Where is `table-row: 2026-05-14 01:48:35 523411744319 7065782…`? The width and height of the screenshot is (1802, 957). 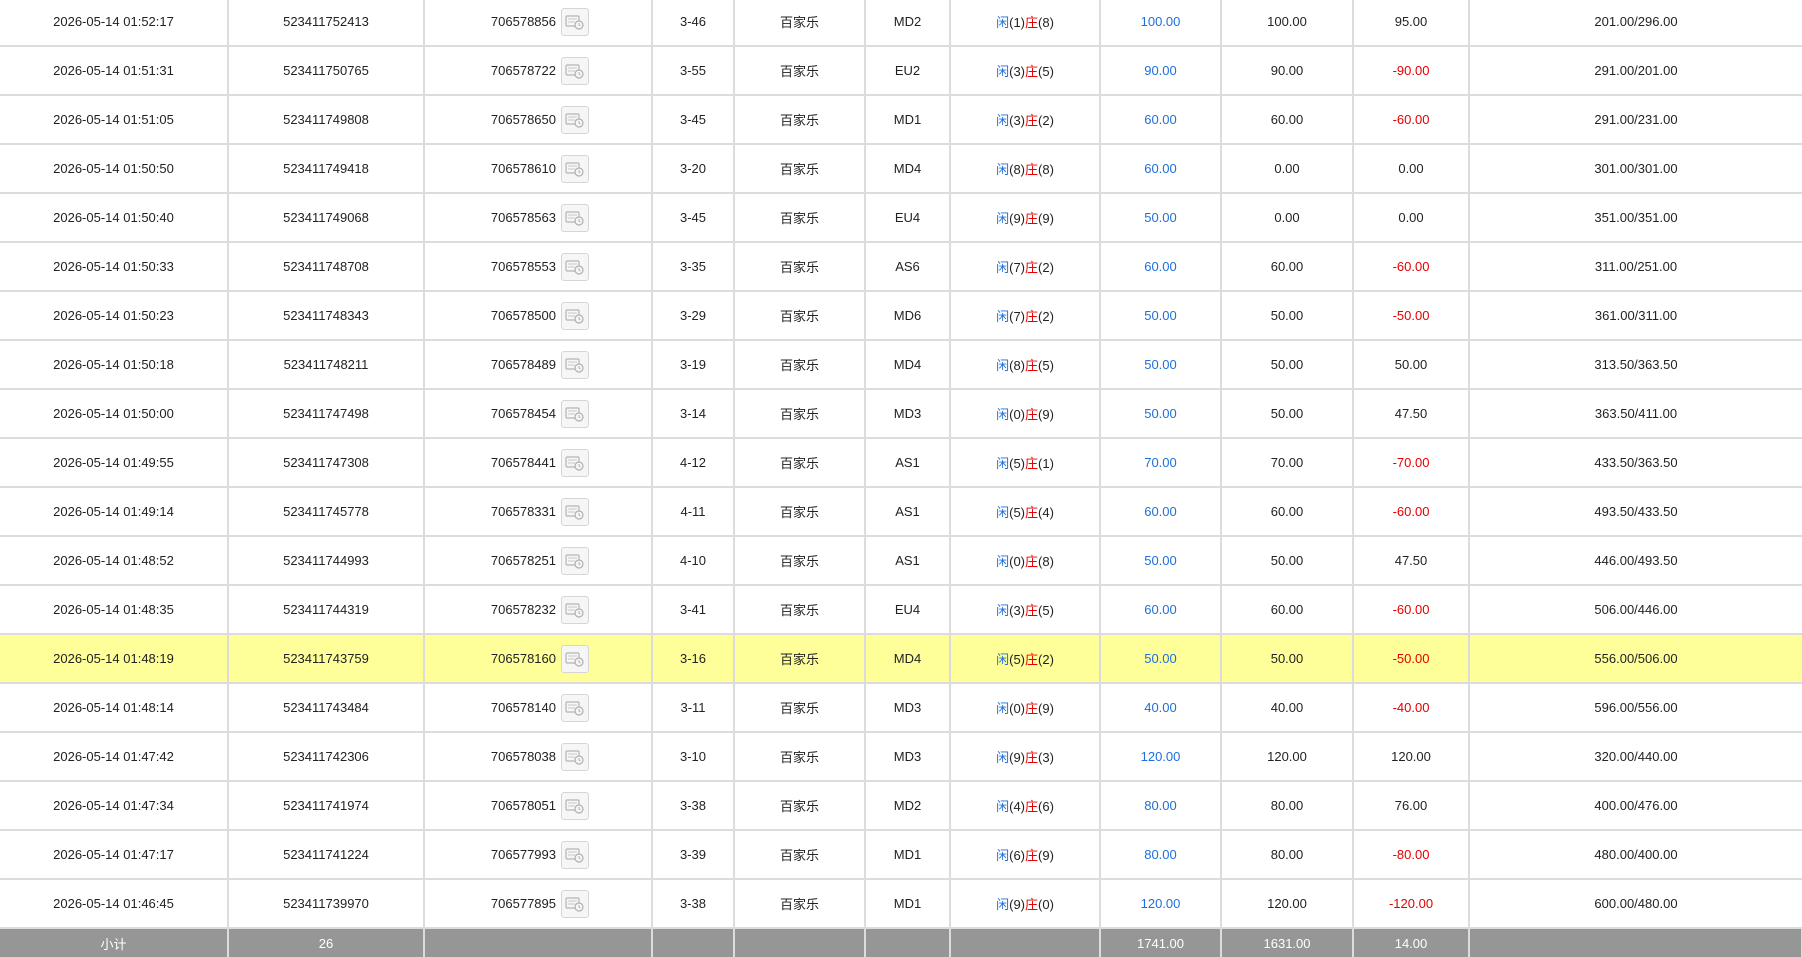 table-row: 2026-05-14 01:48:35 523411744319 7065782… is located at coordinates (901, 610).